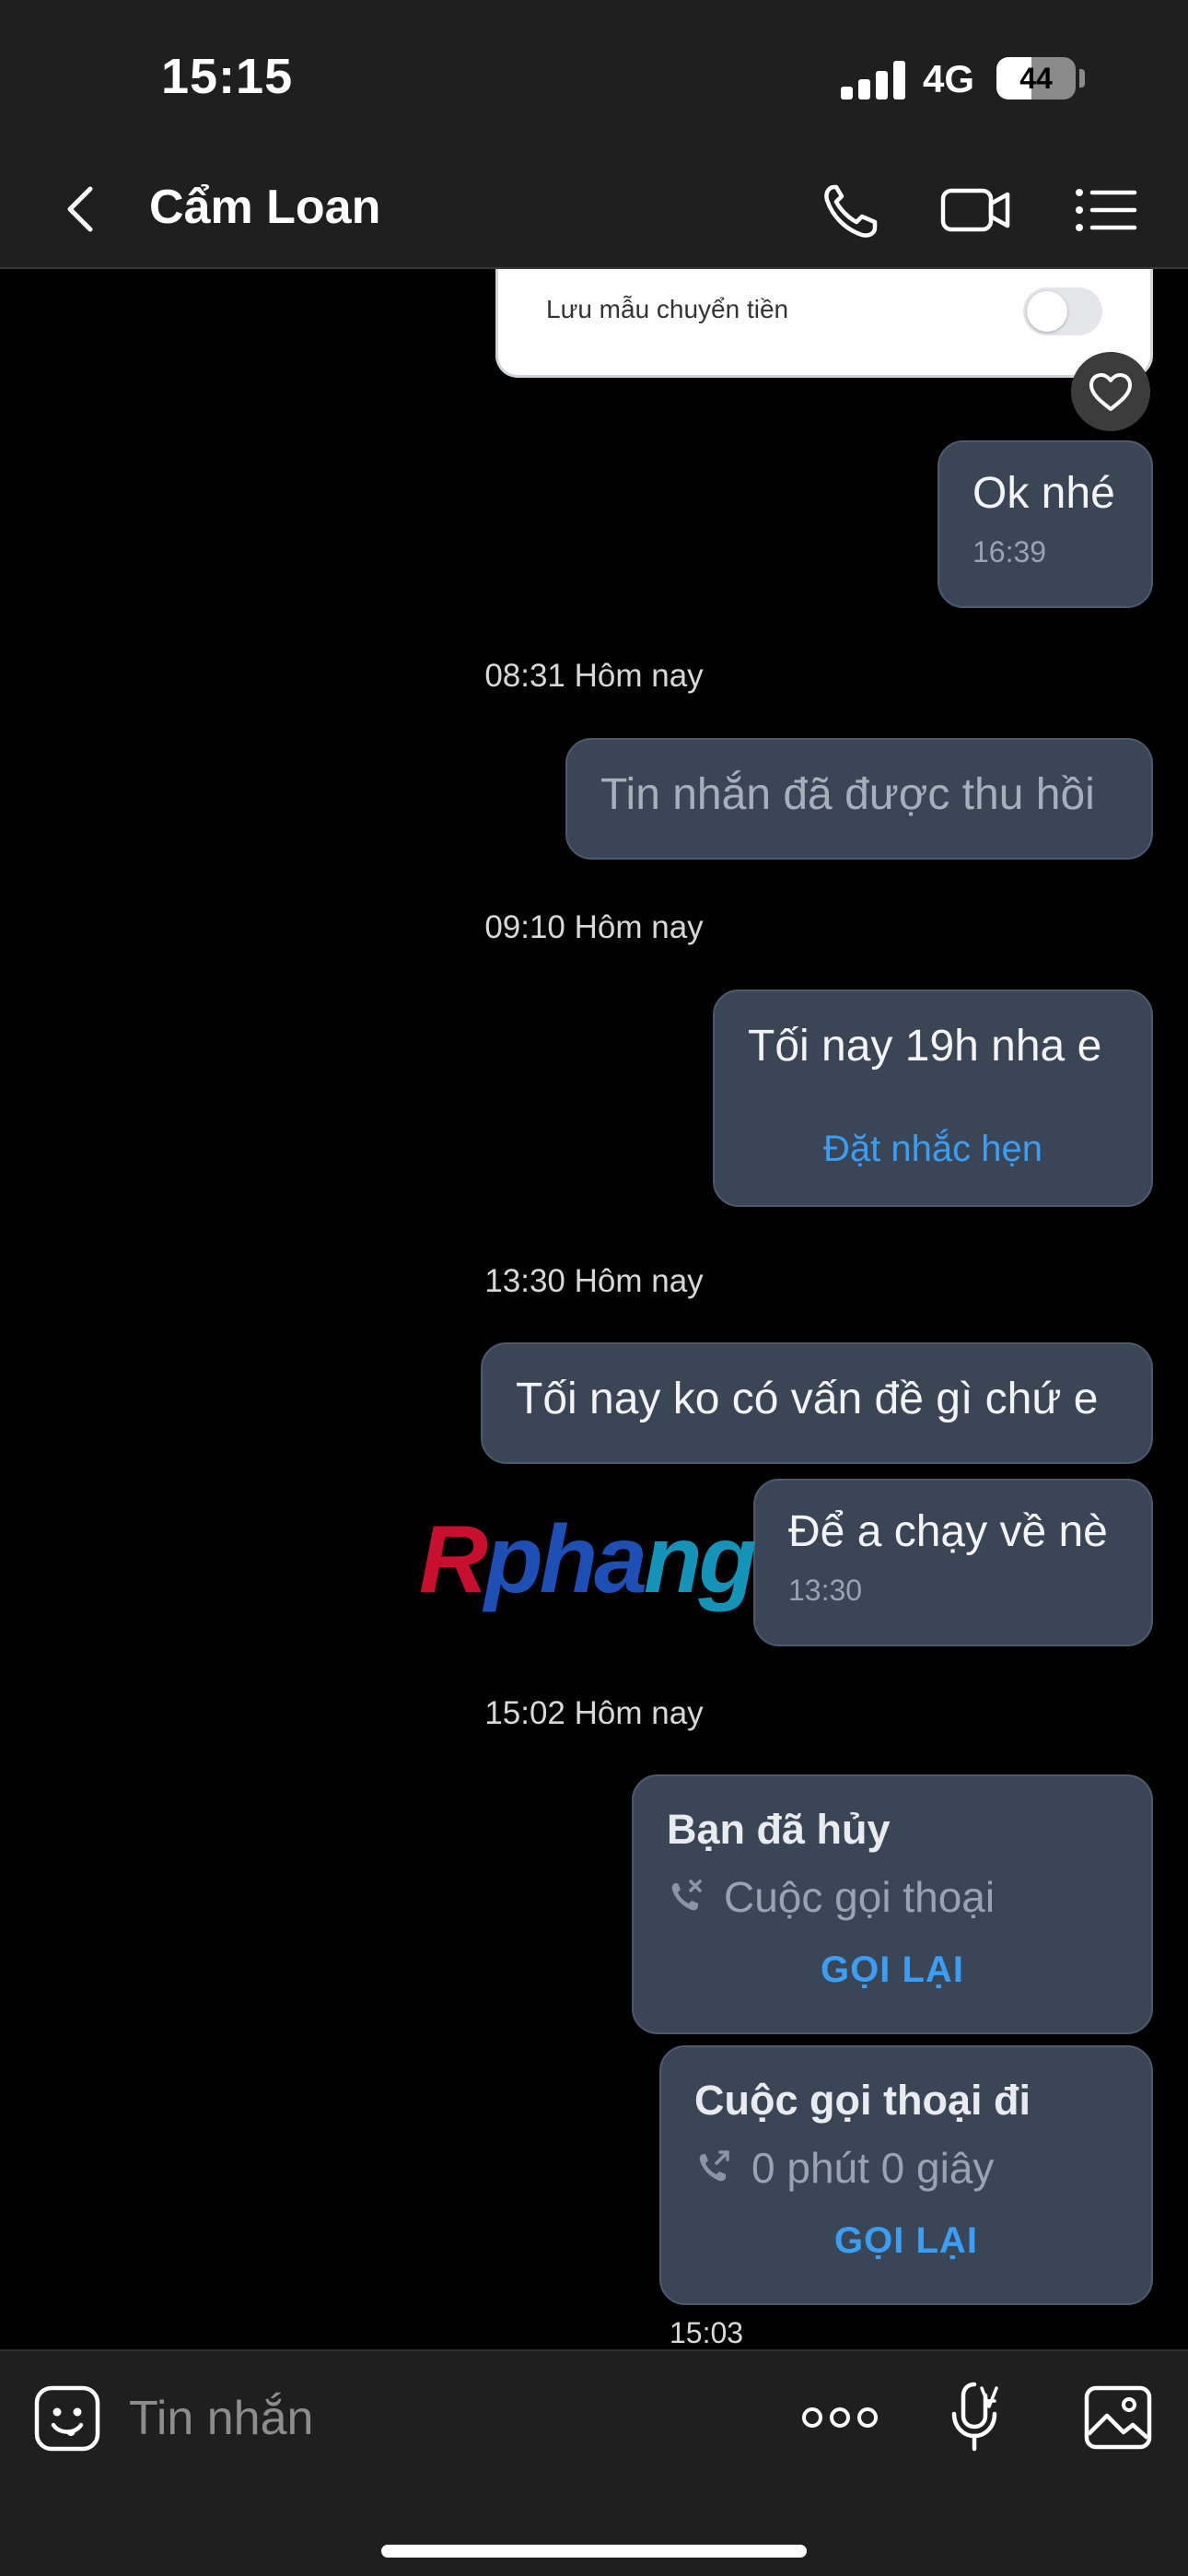 Image resolution: width=1188 pixels, height=2576 pixels. Describe the element at coordinates (976, 210) in the screenshot. I see `video-call-icon` at that location.